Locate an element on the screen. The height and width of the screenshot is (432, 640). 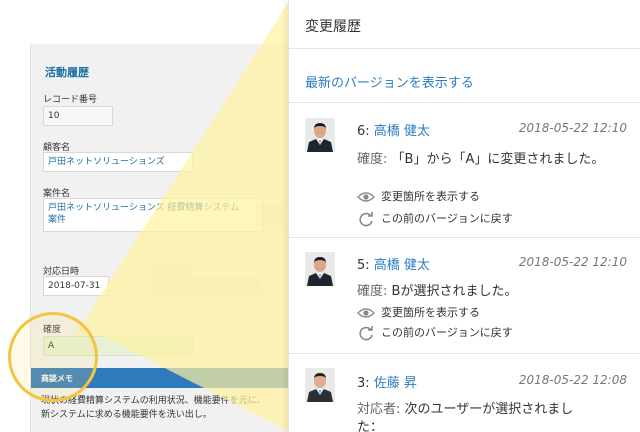
change-description-cont: た： is located at coordinates (370, 426).